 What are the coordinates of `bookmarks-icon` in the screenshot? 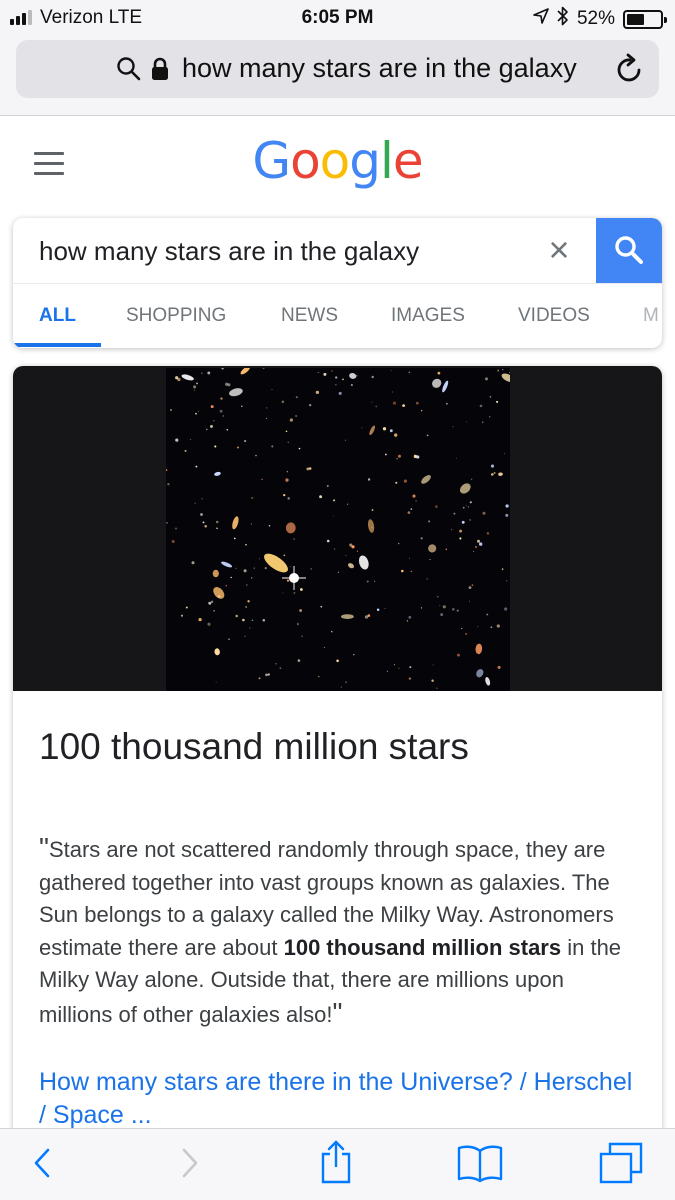 It's located at (480, 1165).